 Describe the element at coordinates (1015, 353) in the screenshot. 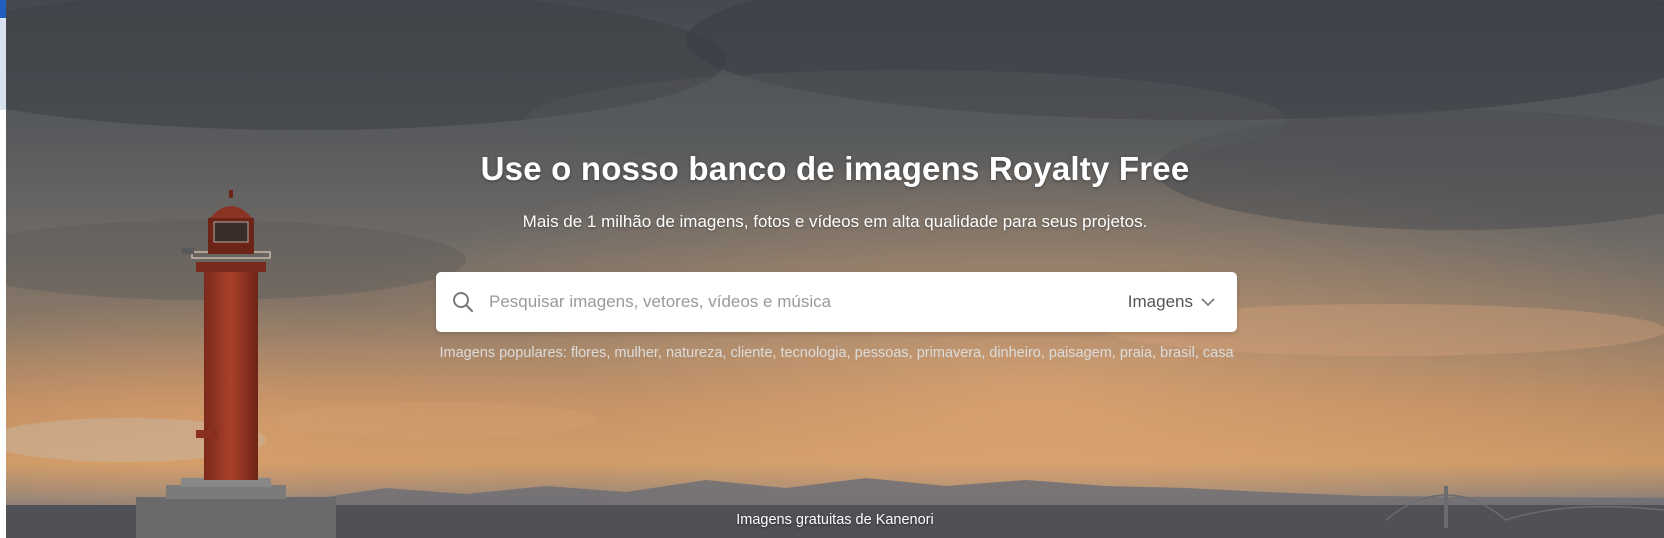

I see `popular-link-dinheiro: dinheiro` at that location.